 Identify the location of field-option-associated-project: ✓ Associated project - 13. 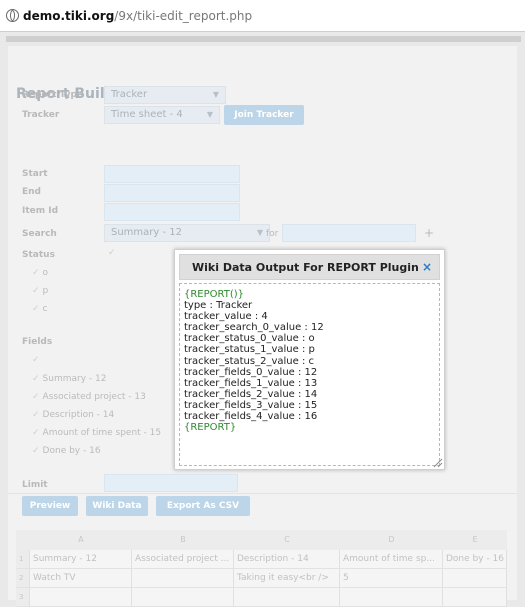
(89, 397).